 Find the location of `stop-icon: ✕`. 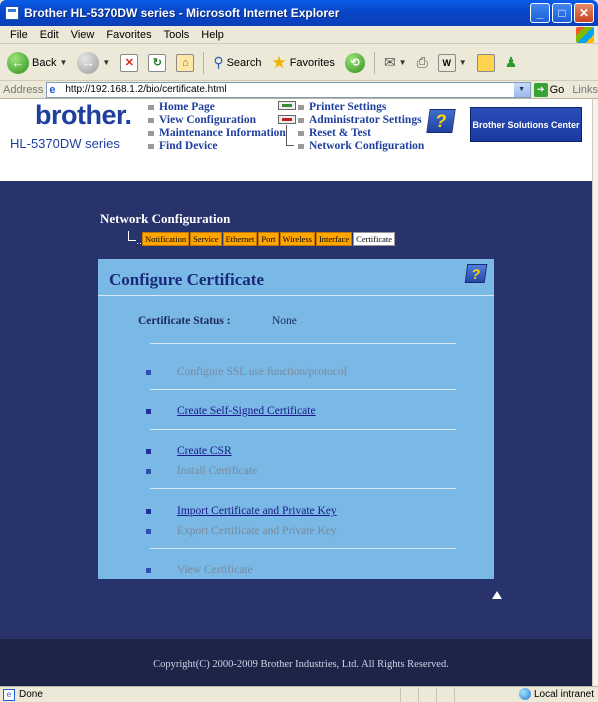

stop-icon: ✕ is located at coordinates (129, 62).